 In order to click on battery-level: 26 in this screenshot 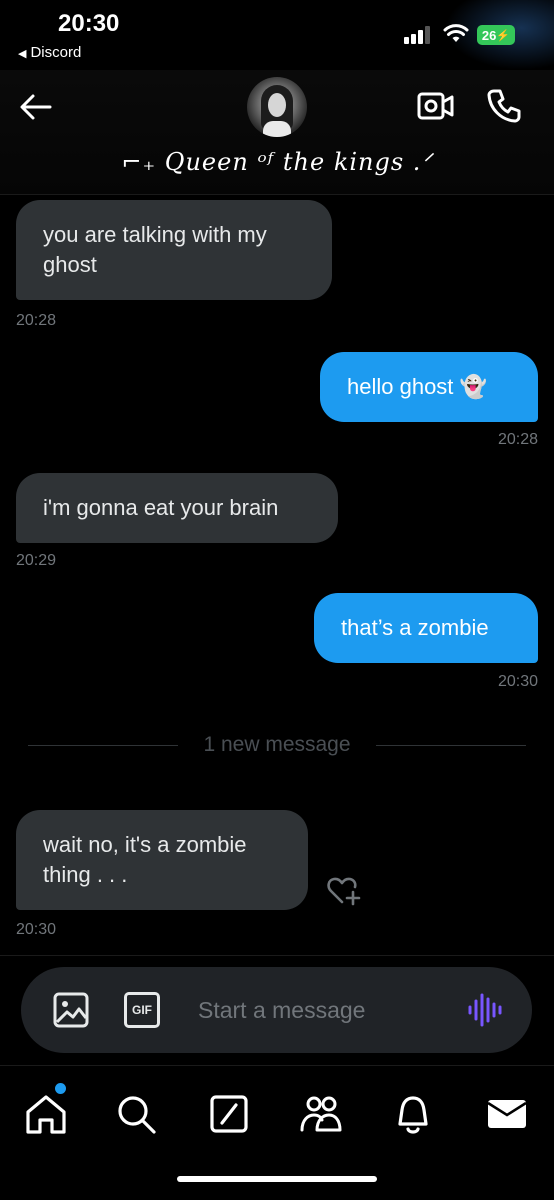, I will do `click(489, 35)`.